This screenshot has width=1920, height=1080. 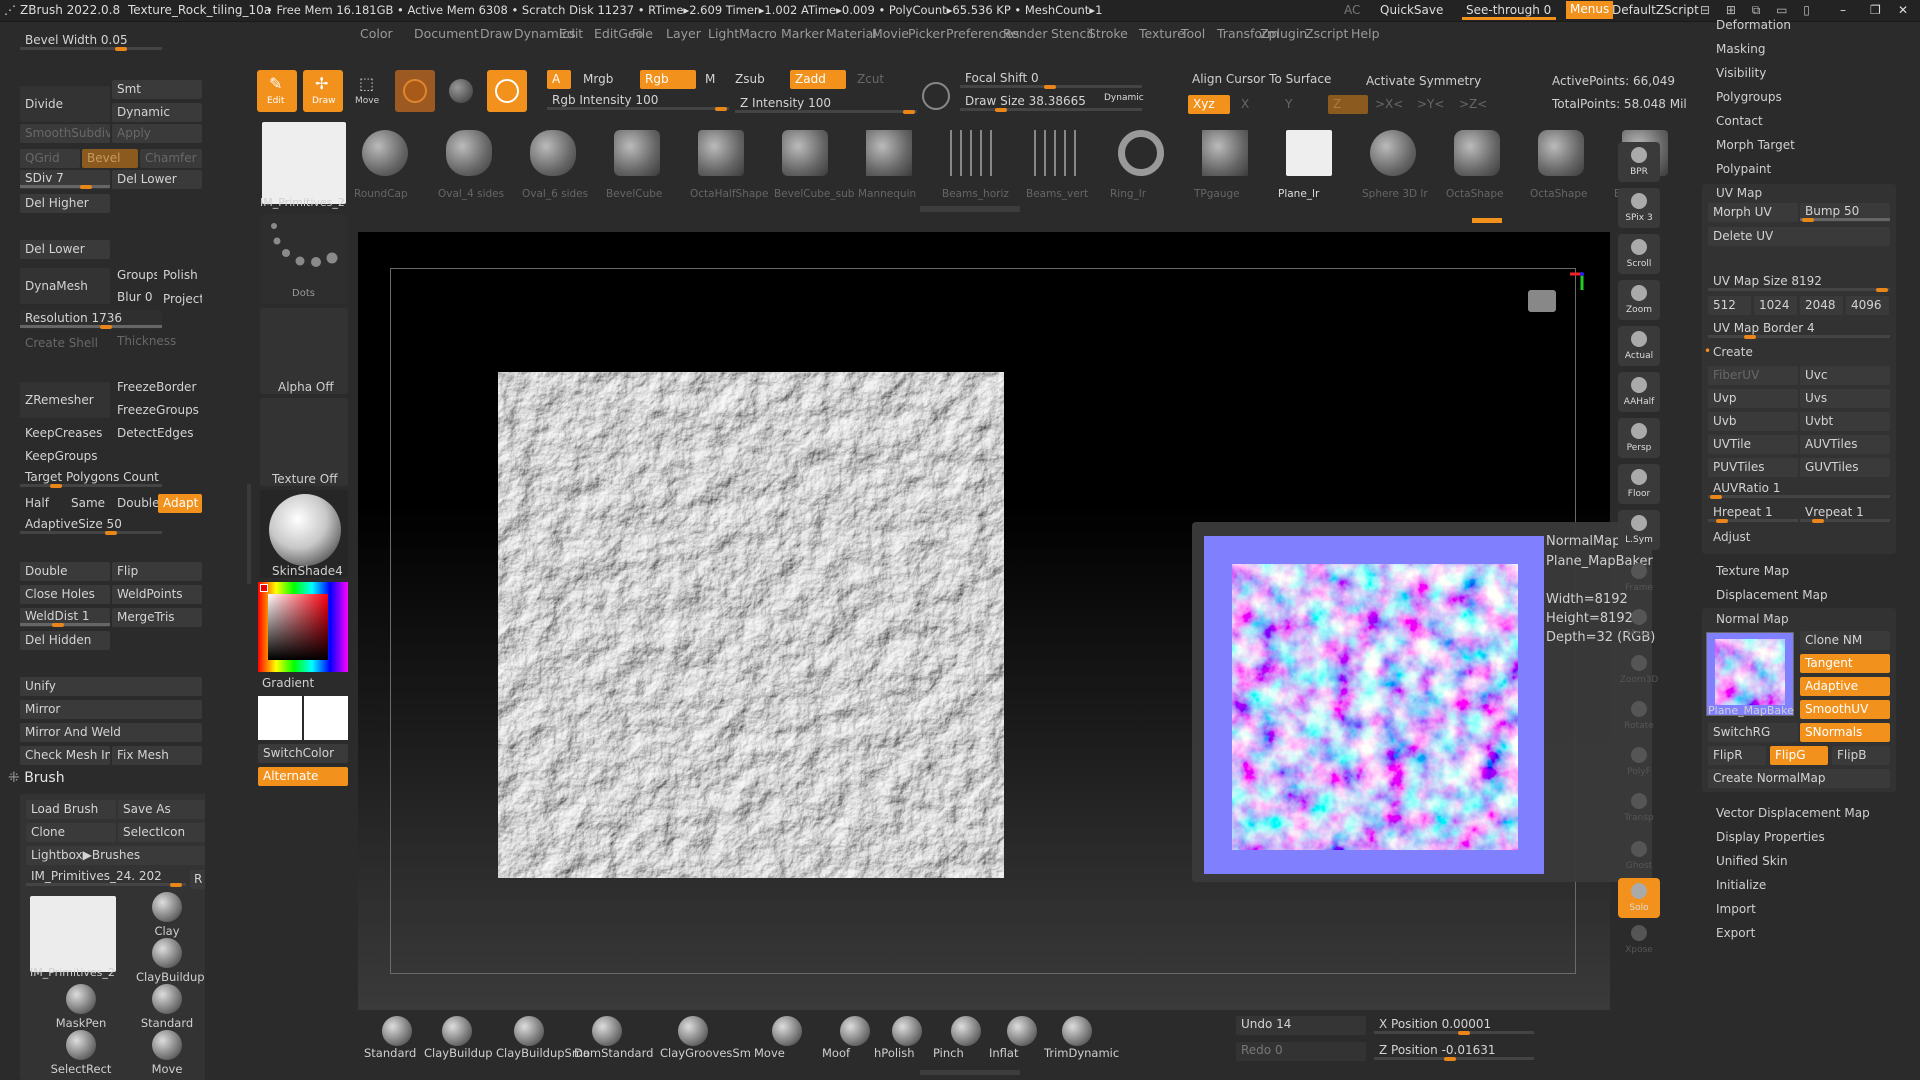 I want to click on uvb-button: Uvb, so click(x=1753, y=421).